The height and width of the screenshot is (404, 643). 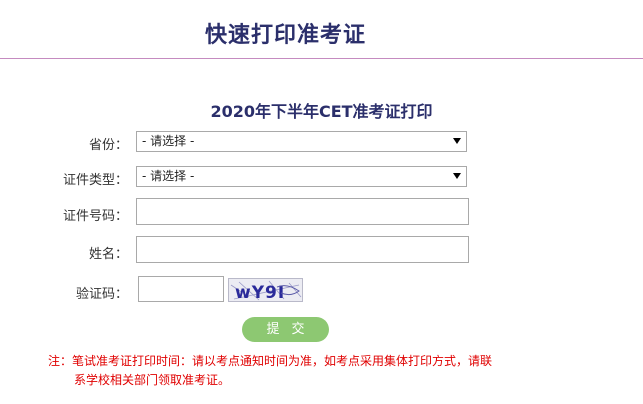 I want to click on notice-line-2: 系学校相关部门领取准考证。, so click(x=152, y=380).